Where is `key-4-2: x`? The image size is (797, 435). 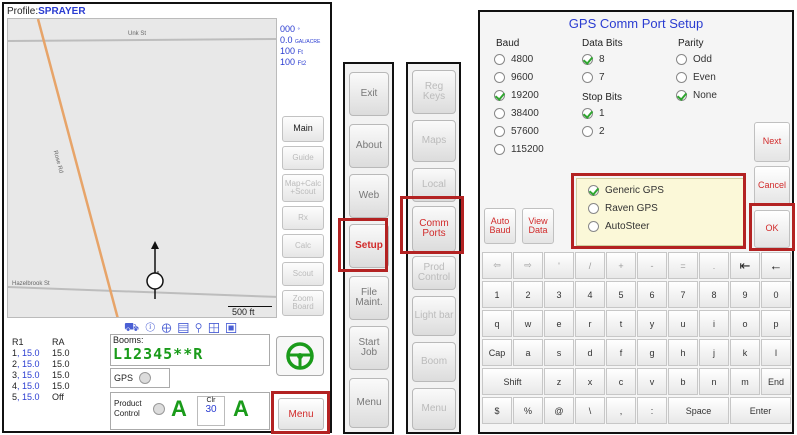 key-4-2: x is located at coordinates (590, 381).